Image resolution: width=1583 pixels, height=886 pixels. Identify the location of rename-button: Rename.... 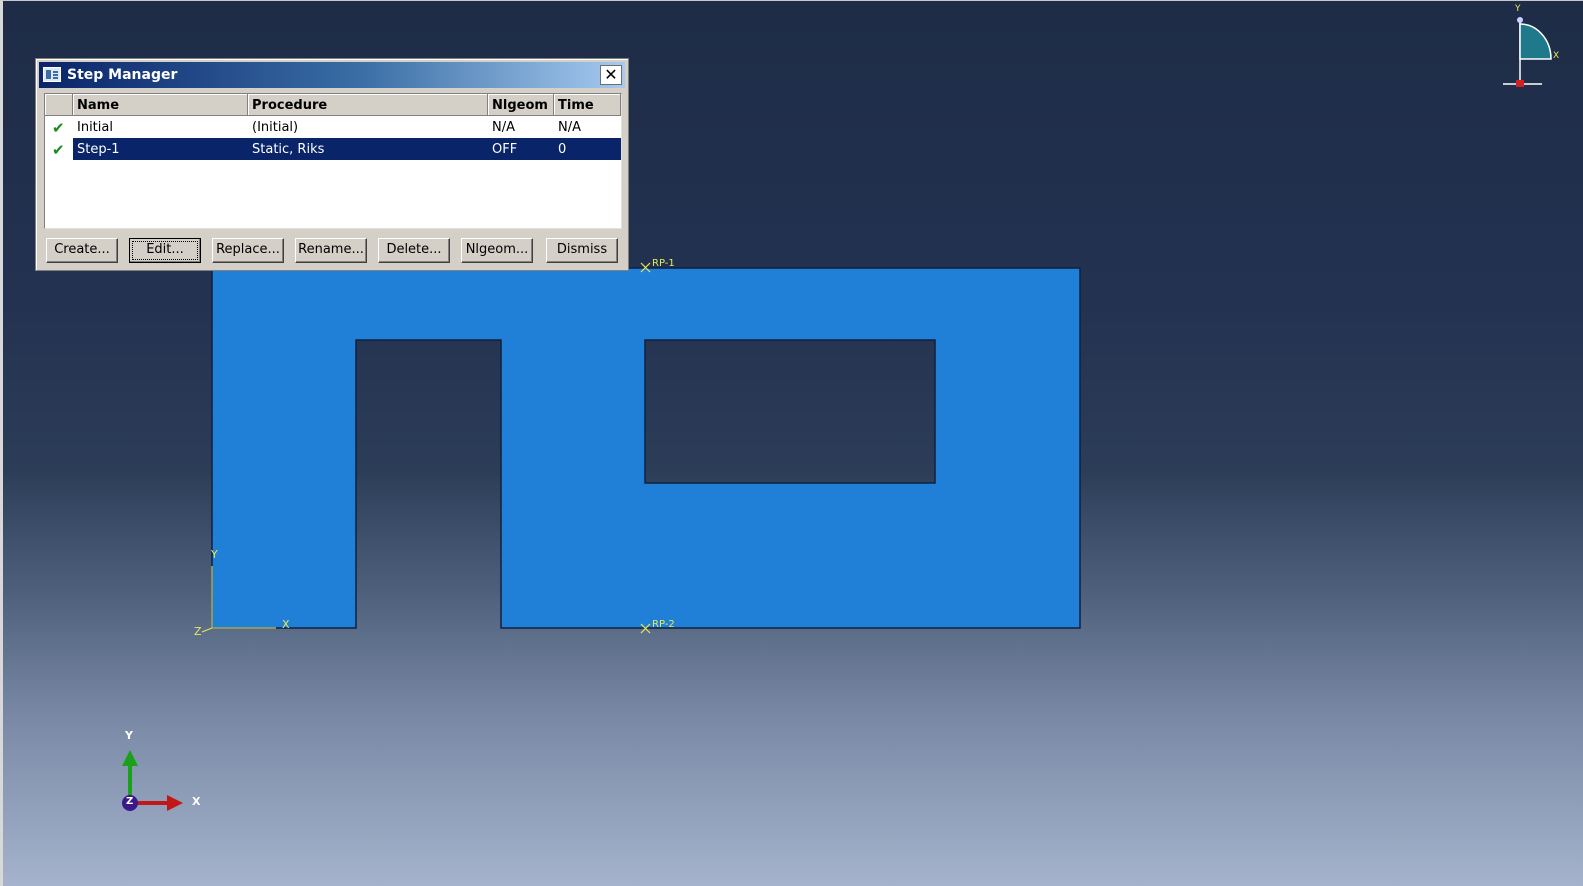
(331, 250).